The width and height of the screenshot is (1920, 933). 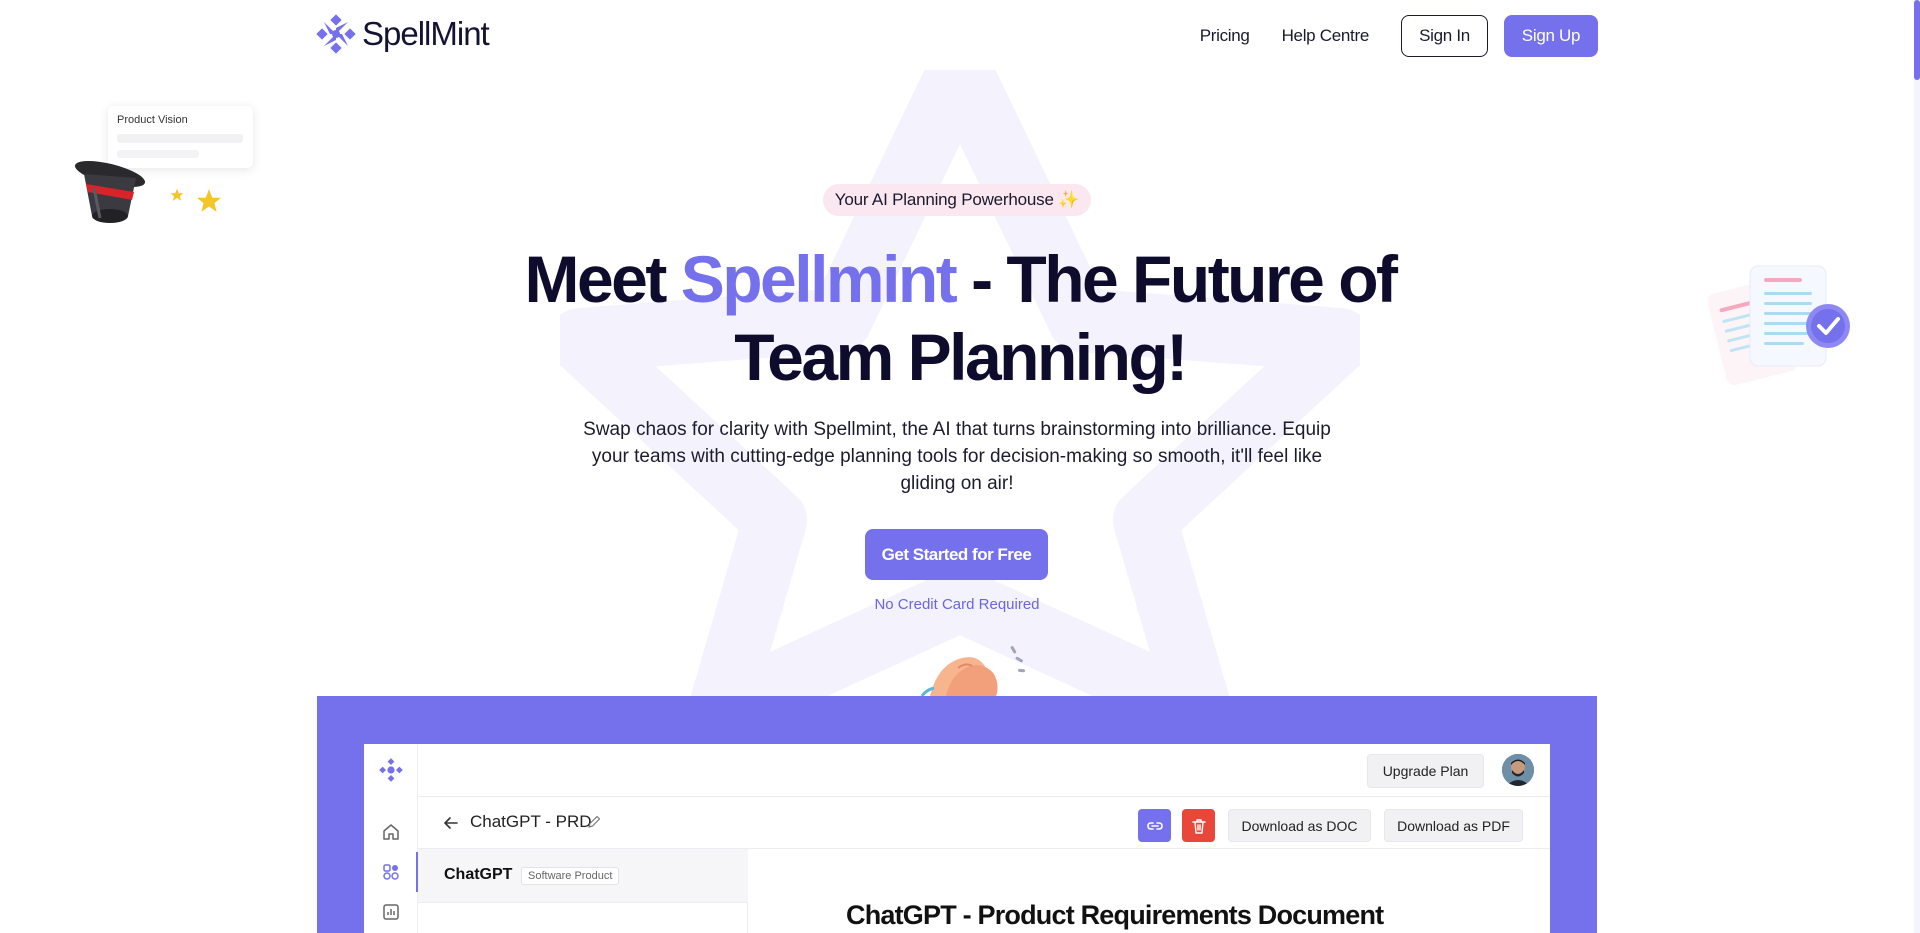 What do you see at coordinates (594, 822) in the screenshot?
I see `edit-pencil-icon` at bounding box center [594, 822].